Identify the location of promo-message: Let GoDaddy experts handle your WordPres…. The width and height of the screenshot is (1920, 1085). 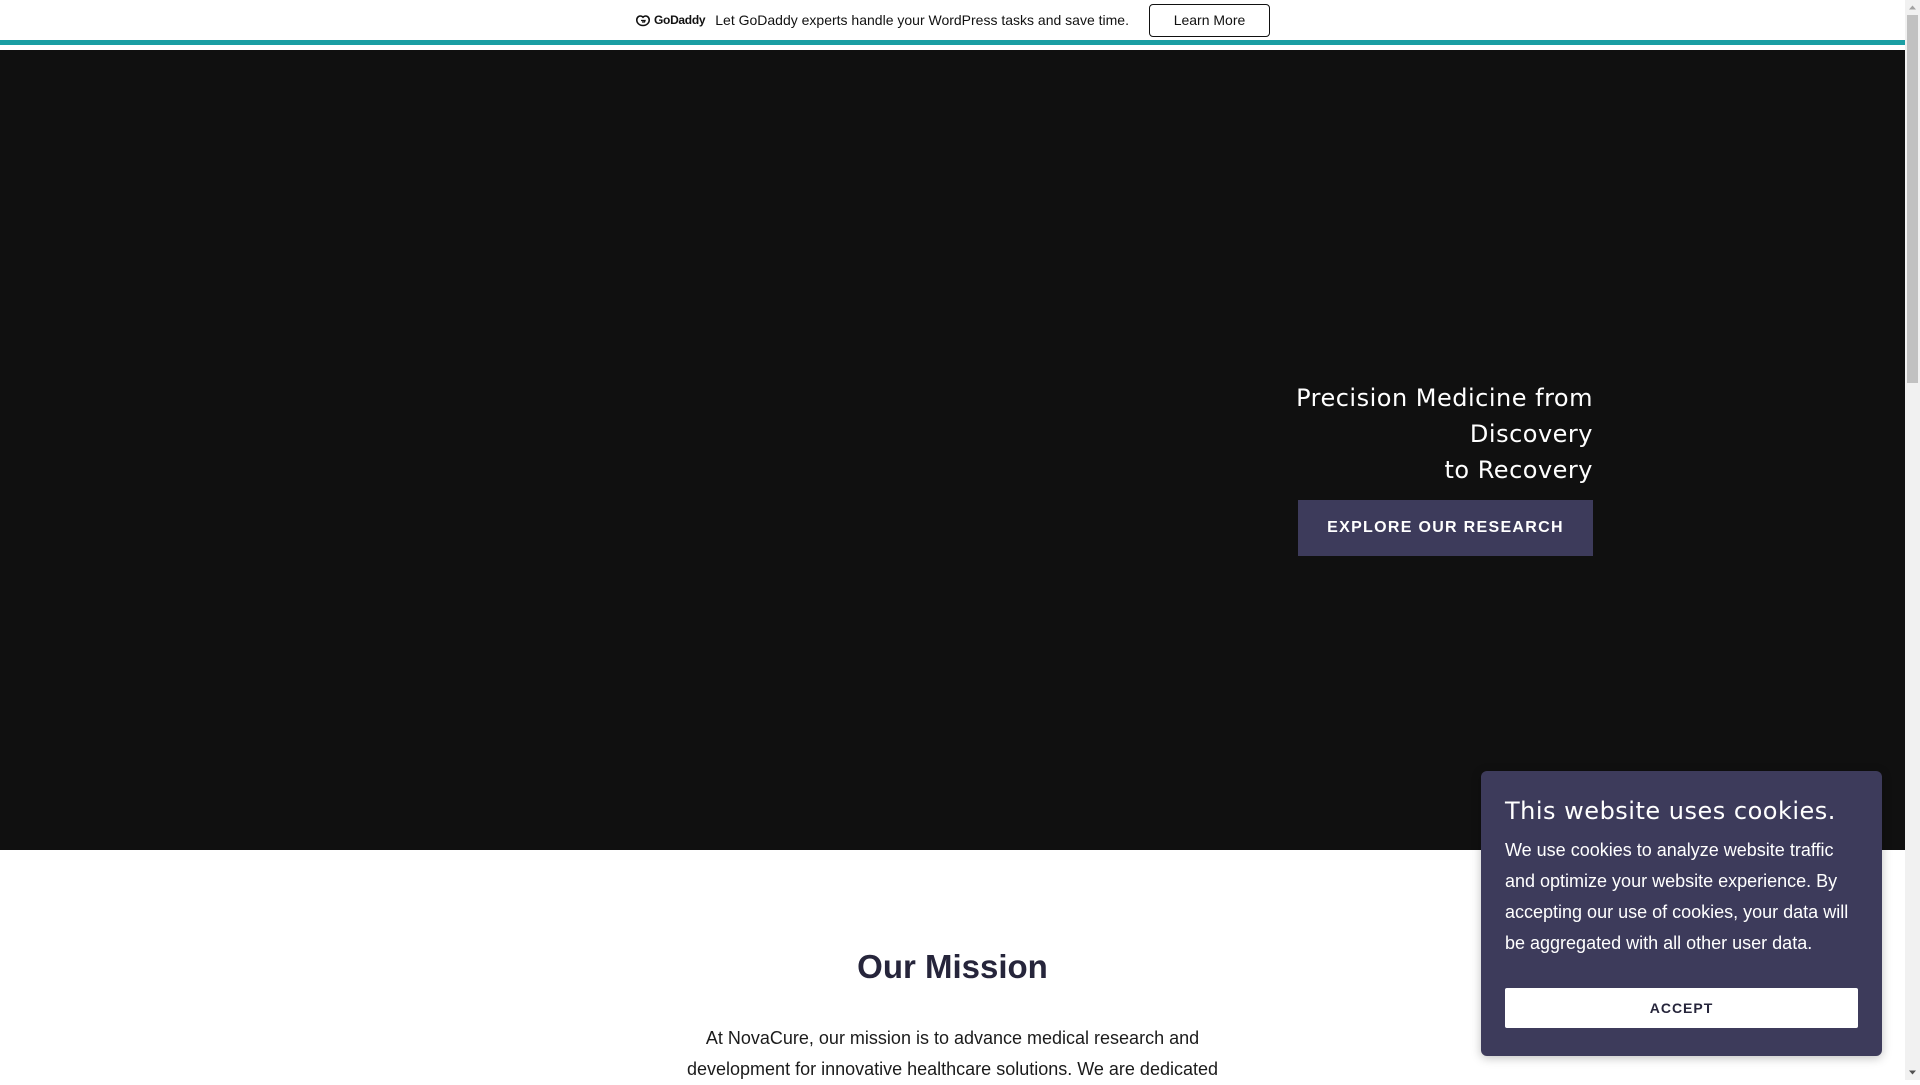
(922, 20).